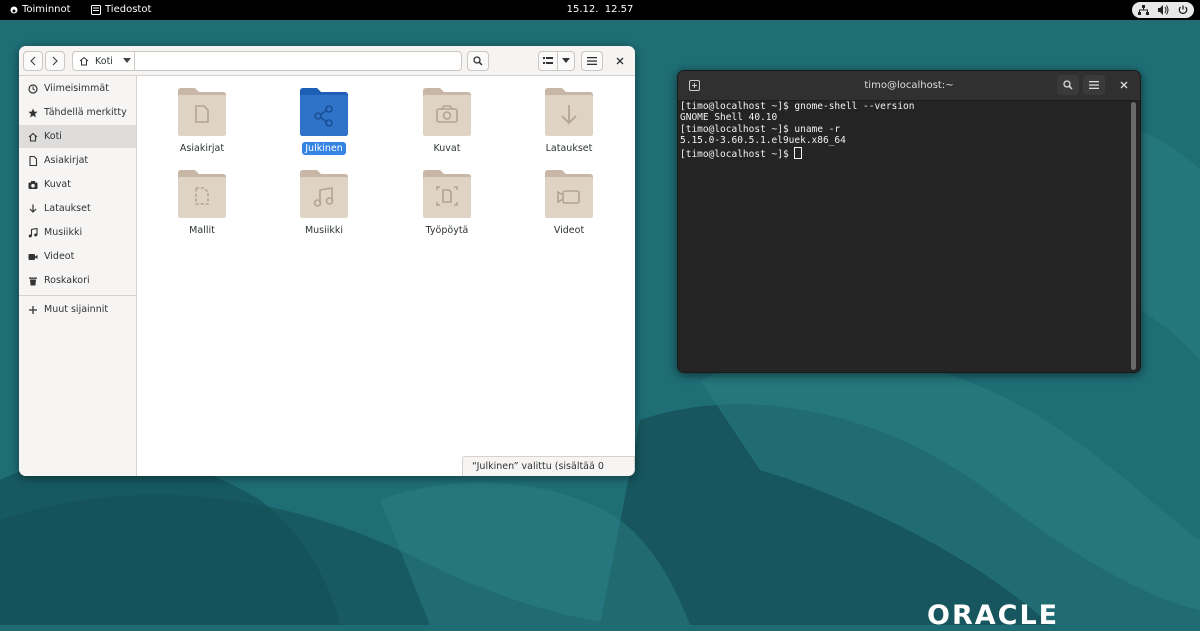  What do you see at coordinates (763, 141) in the screenshot?
I see `terminal-line: 5.15.0-3.60.5.1.el9uek.x86_64` at bounding box center [763, 141].